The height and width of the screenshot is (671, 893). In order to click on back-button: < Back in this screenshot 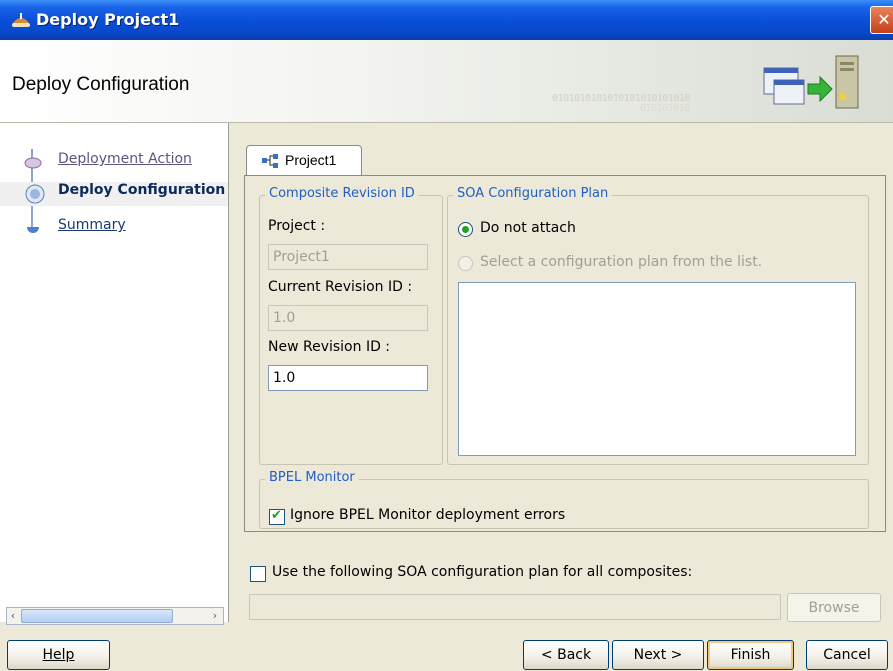, I will do `click(566, 655)`.